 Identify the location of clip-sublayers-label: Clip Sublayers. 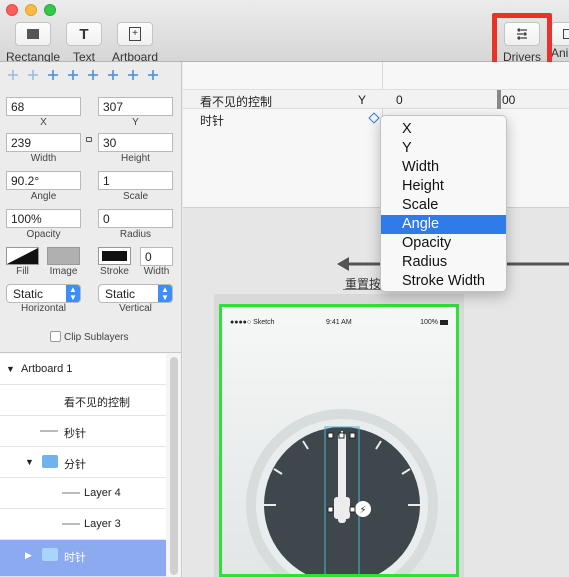
(96, 337).